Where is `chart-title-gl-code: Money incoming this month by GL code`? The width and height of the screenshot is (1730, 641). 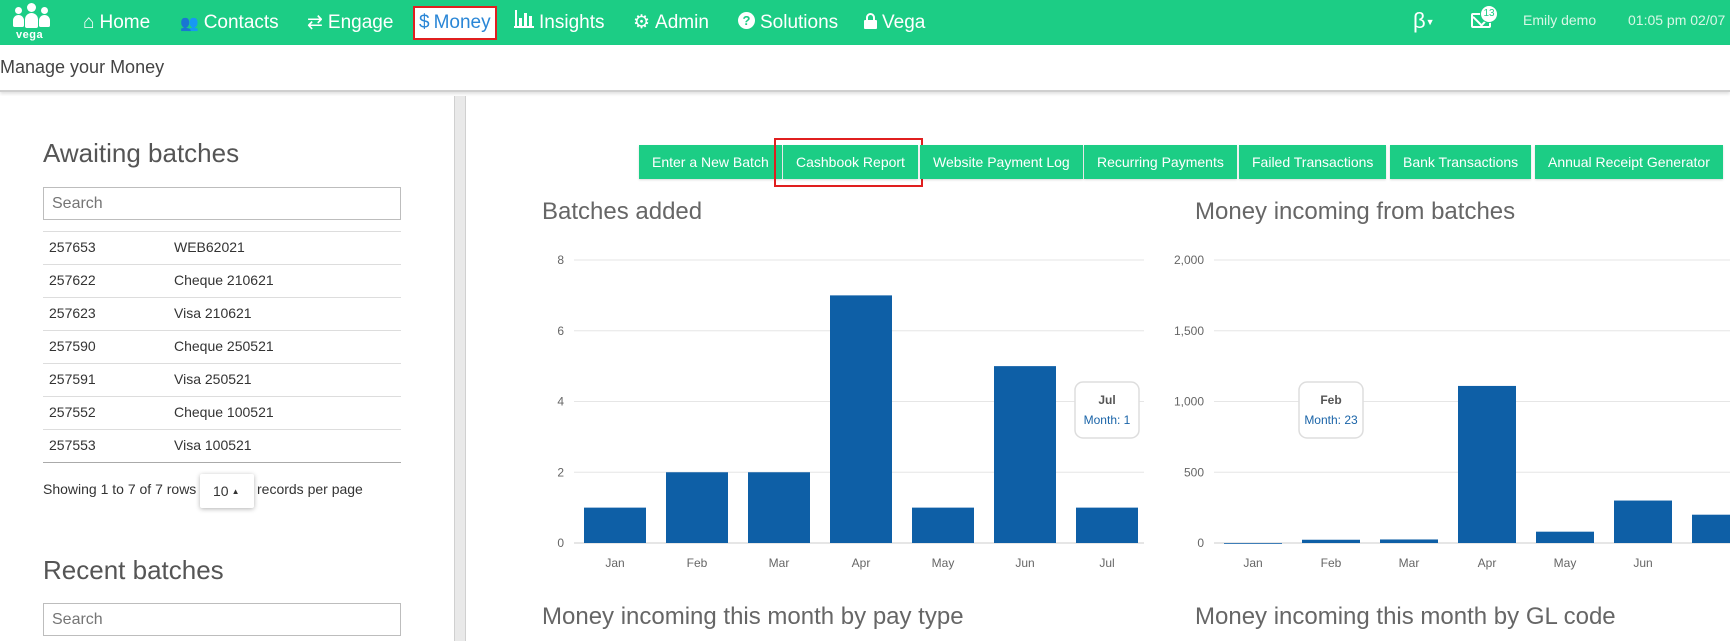
chart-title-gl-code: Money incoming this month by GL code is located at coordinates (1405, 616).